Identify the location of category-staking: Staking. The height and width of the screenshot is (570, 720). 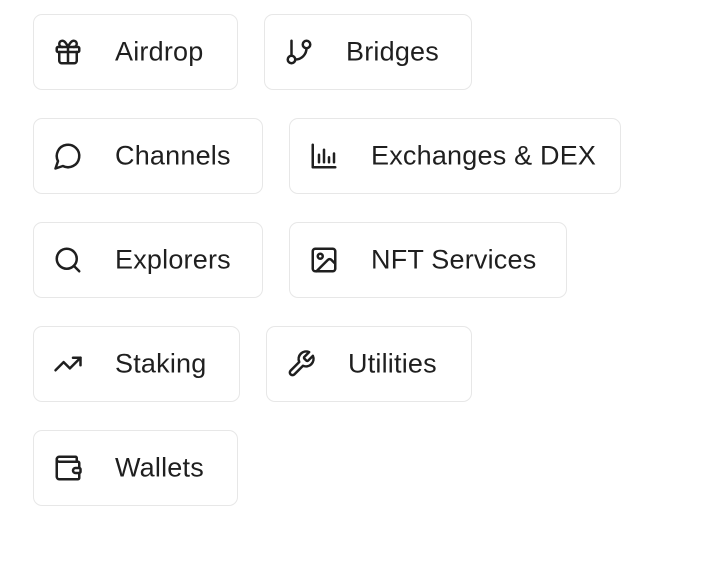
(136, 364).